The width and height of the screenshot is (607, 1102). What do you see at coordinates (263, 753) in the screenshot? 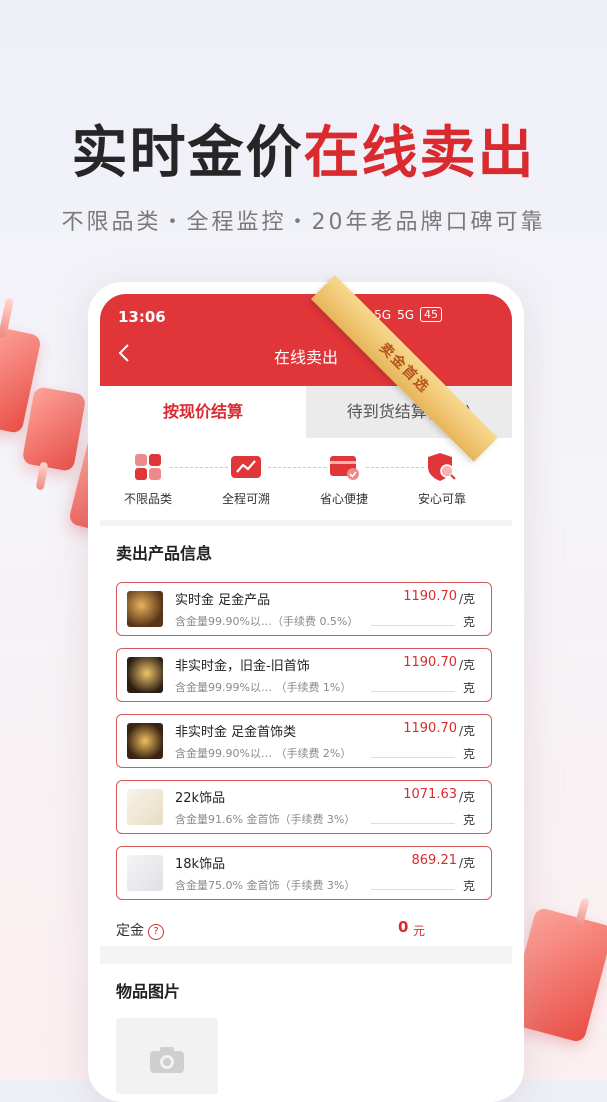
I see `product-desc: 含金量99.90%以… （手续费 2%）` at bounding box center [263, 753].